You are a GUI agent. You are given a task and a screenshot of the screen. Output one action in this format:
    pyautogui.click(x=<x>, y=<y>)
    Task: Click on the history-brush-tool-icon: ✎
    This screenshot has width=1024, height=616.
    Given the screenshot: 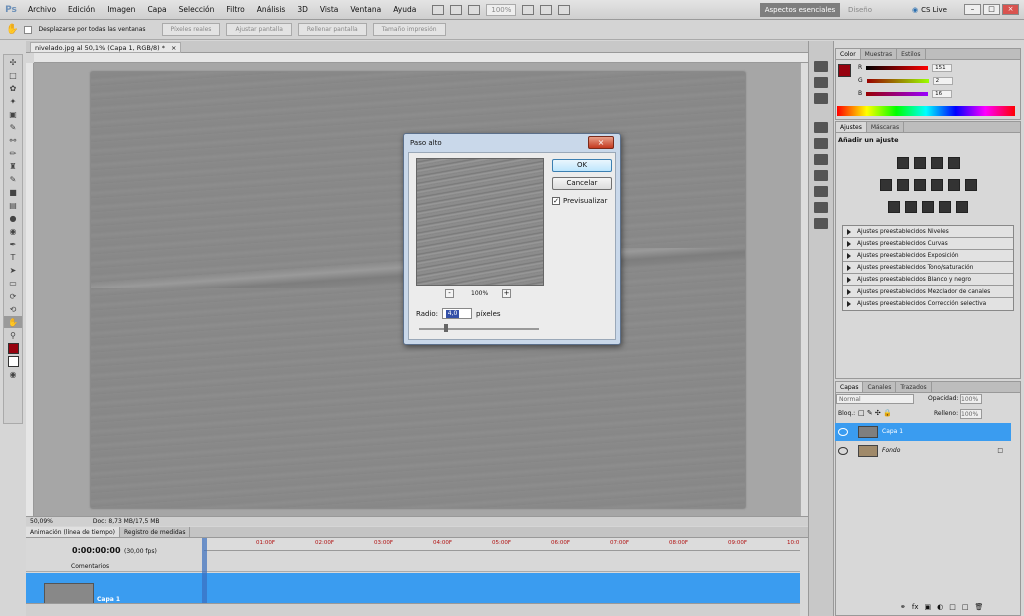 What is the action you would take?
    pyautogui.click(x=13, y=179)
    